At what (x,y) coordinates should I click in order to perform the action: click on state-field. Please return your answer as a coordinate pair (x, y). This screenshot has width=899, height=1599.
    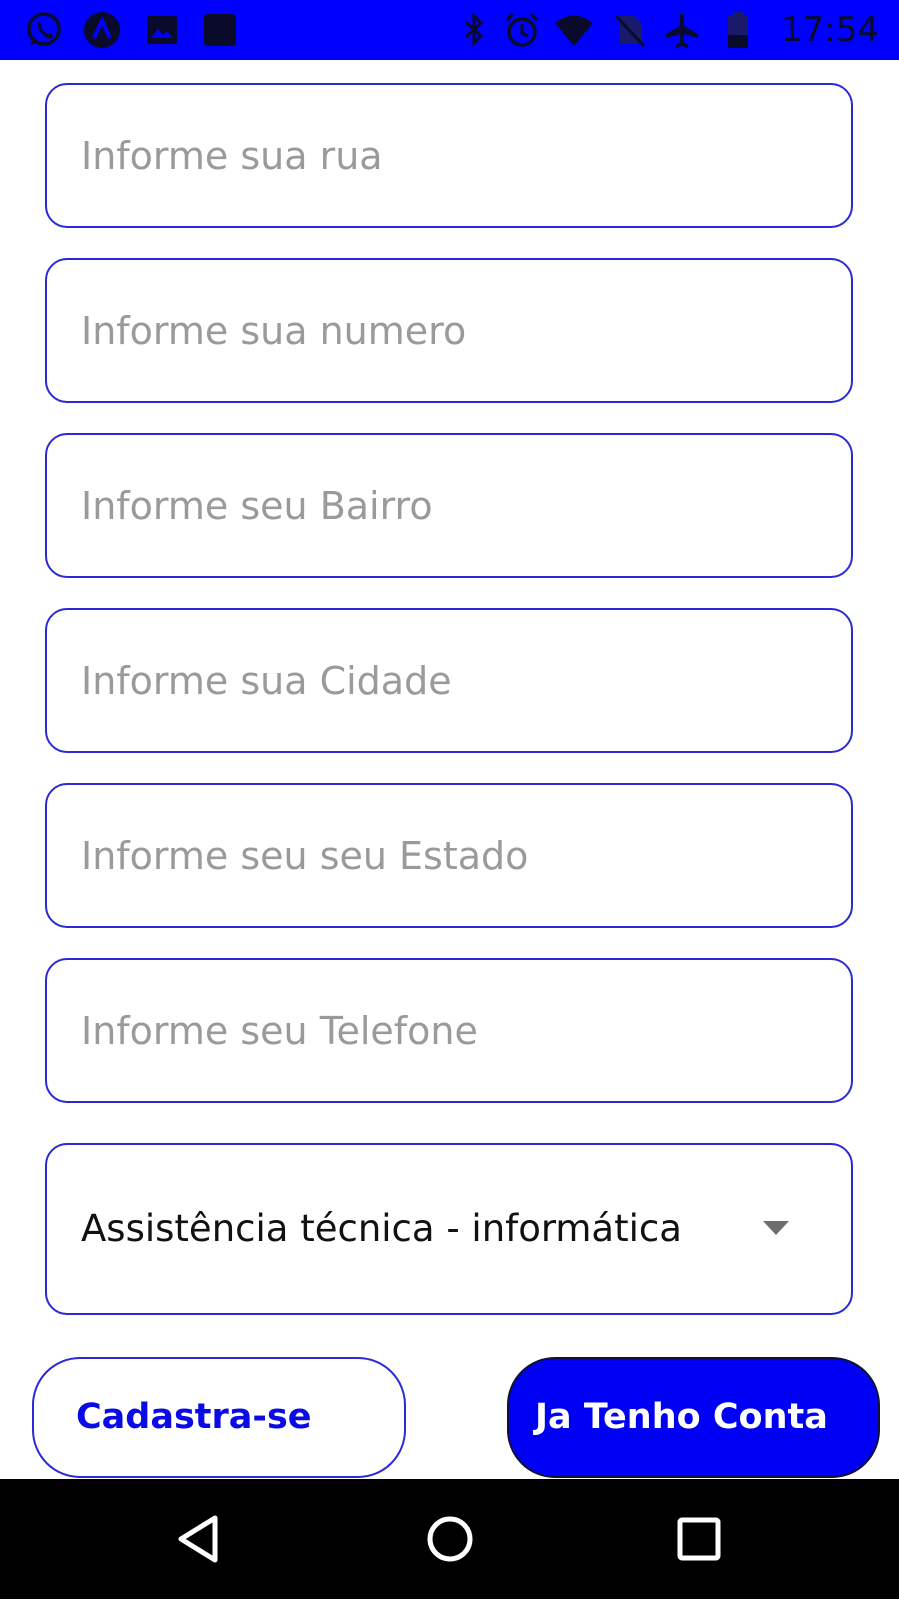
    Looking at the image, I should click on (449, 855).